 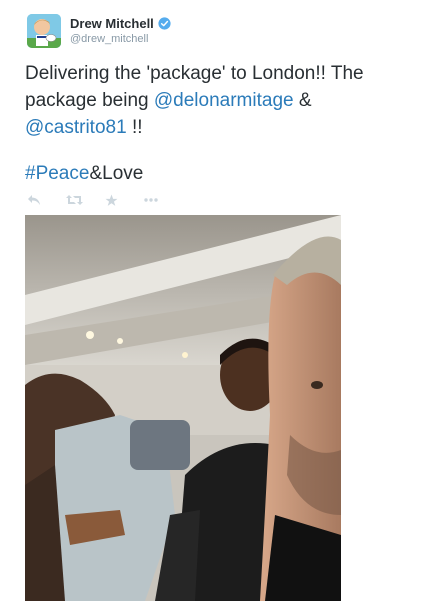 I want to click on user-name: Drew Mitchell, so click(x=112, y=23).